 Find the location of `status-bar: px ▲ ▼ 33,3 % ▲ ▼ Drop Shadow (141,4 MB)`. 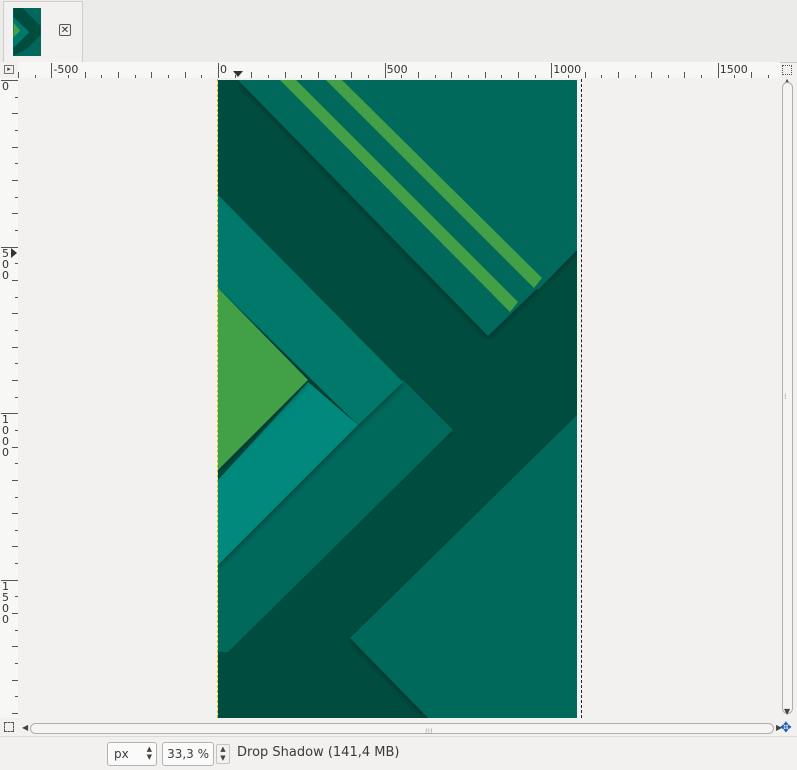

status-bar: px ▲ ▼ 33,3 % ▲ ▼ Drop Shadow (141,4 MB) is located at coordinates (398, 753).